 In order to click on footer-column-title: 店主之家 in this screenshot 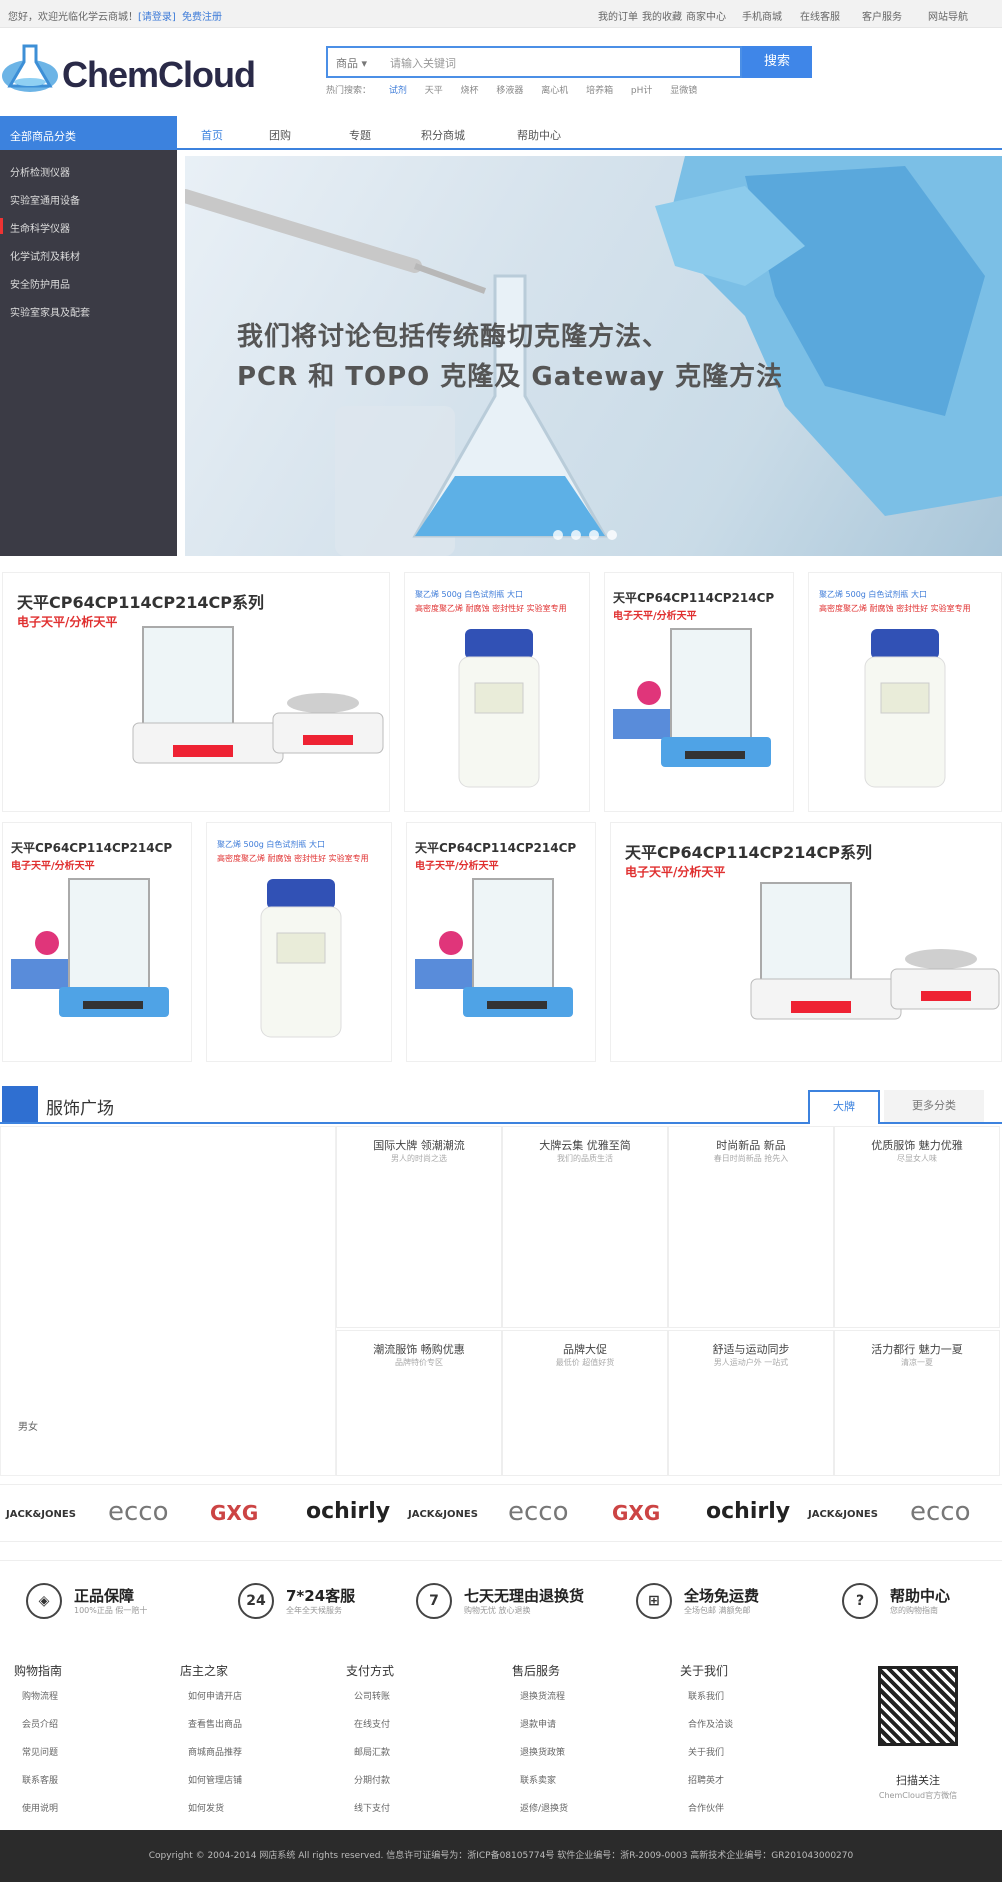, I will do `click(204, 1671)`.